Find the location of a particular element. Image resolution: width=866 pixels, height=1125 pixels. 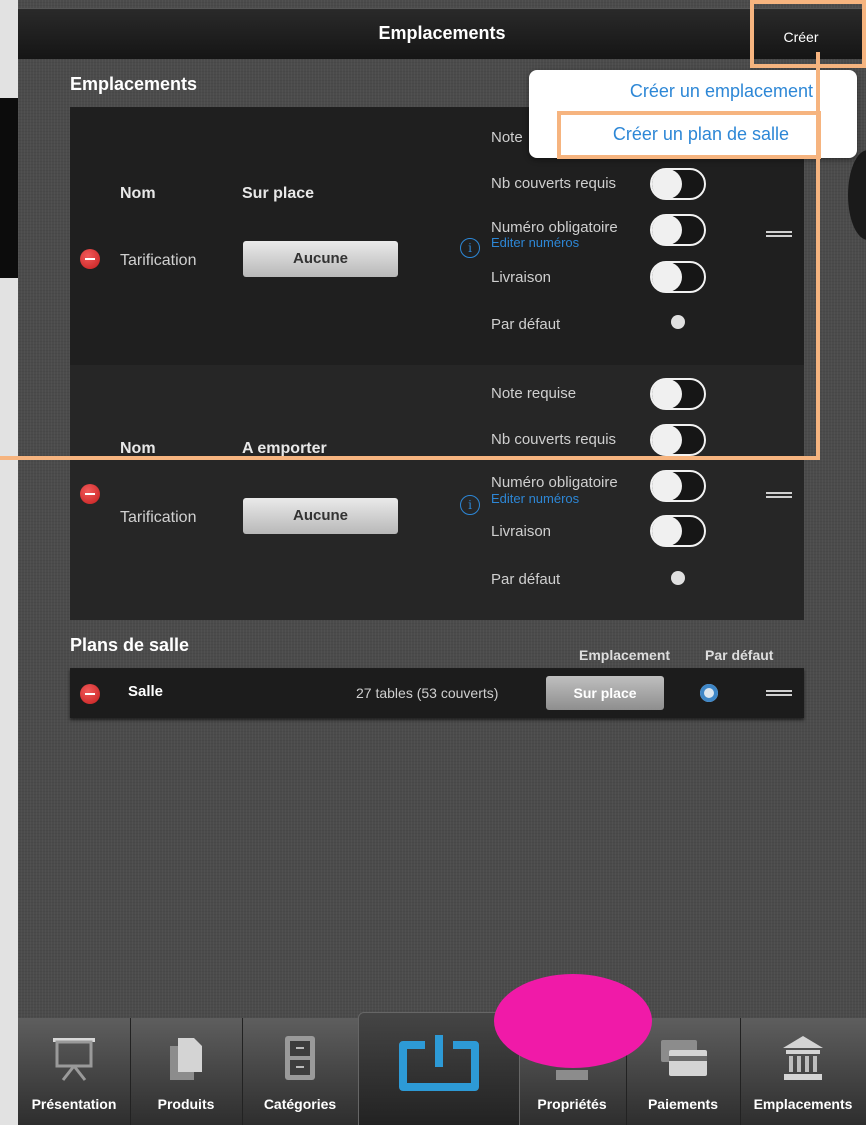

pricing-label: Tarification is located at coordinates (158, 517).